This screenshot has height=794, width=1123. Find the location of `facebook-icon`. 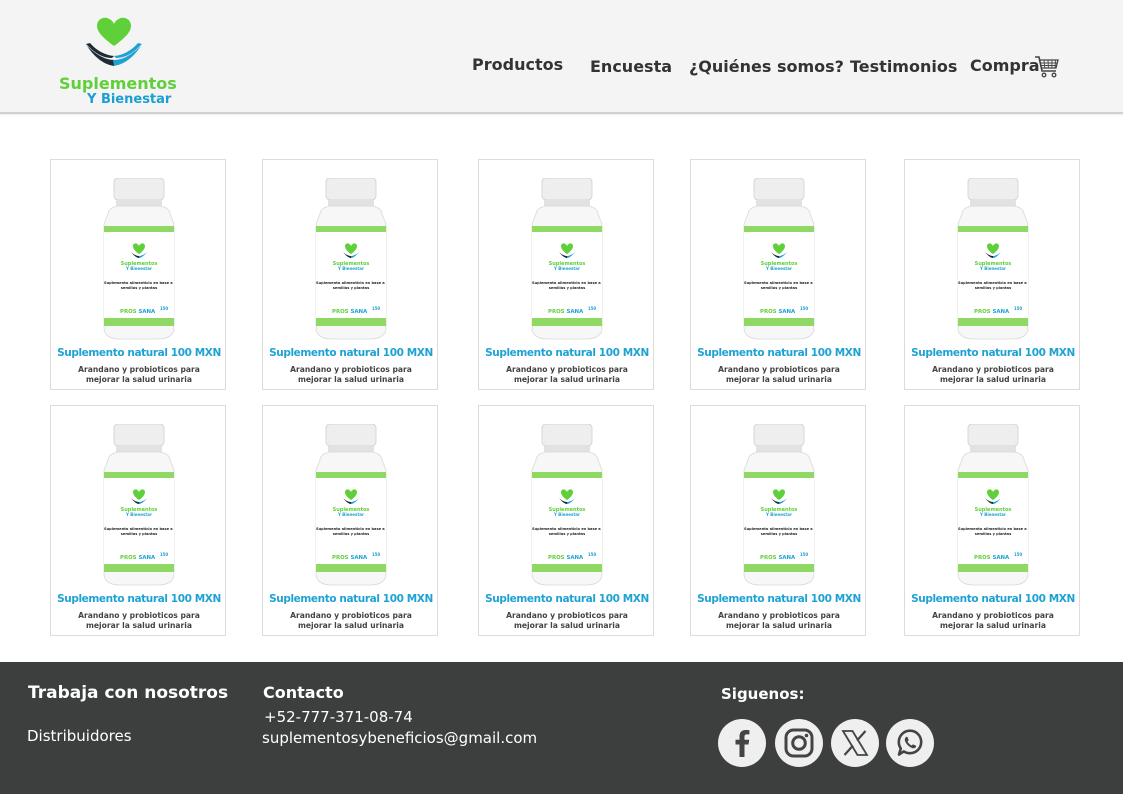

facebook-icon is located at coordinates (742, 743).